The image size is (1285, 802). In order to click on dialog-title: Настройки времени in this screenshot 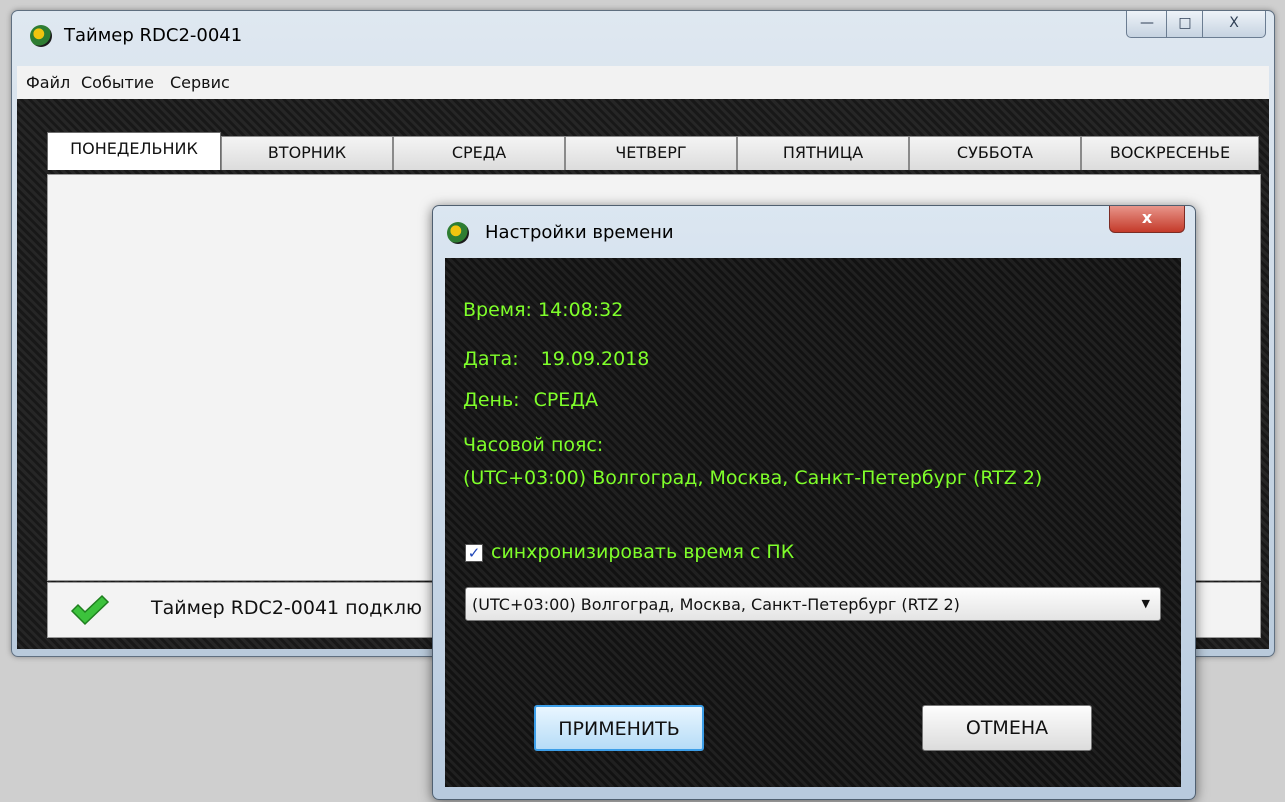, I will do `click(579, 232)`.